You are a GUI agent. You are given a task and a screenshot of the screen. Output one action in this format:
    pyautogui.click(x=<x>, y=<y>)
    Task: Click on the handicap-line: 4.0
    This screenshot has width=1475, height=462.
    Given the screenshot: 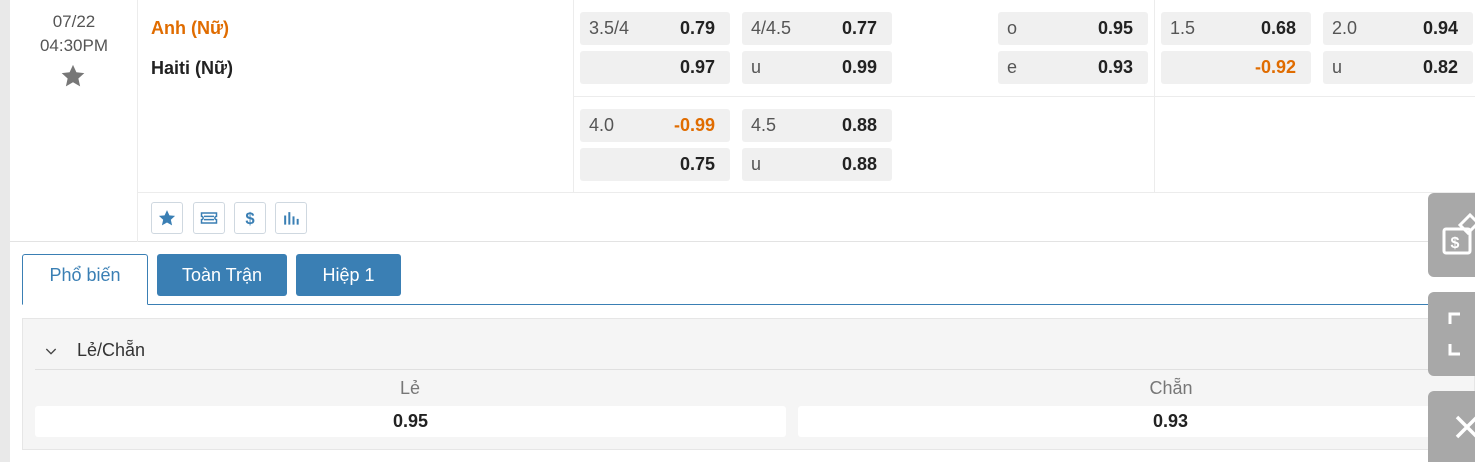 What is the action you would take?
    pyautogui.click(x=602, y=125)
    